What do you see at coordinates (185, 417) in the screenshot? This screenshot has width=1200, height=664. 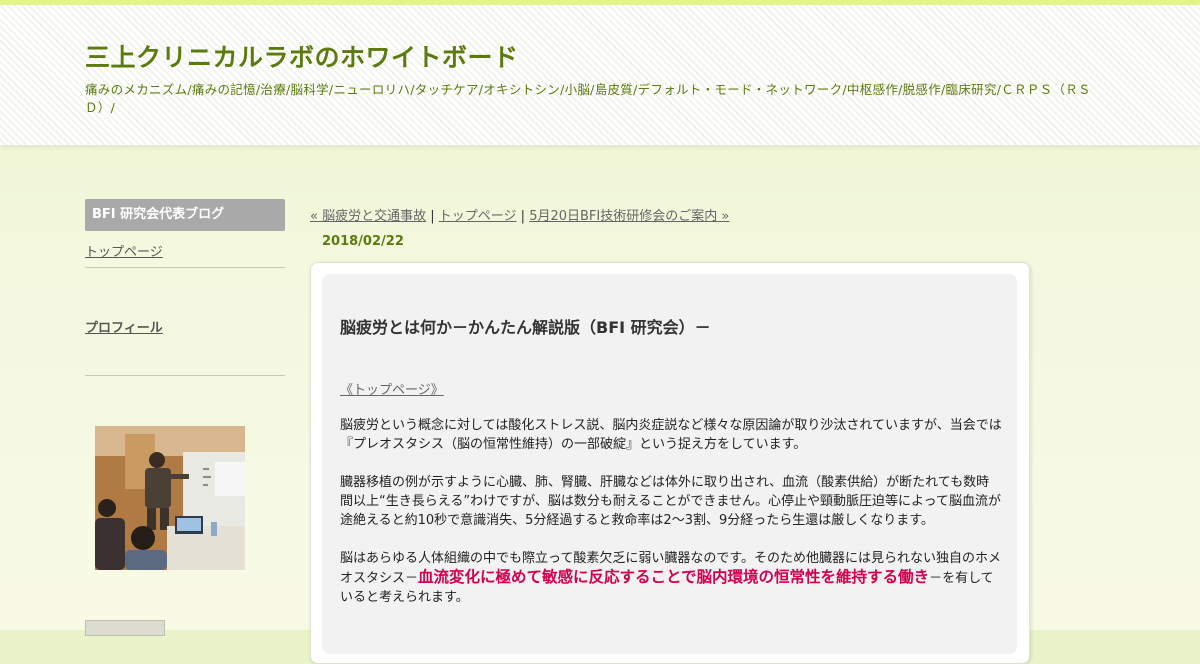 I see `sidebar: BFI 研究会代表ブログ トップページ プロフィール` at bounding box center [185, 417].